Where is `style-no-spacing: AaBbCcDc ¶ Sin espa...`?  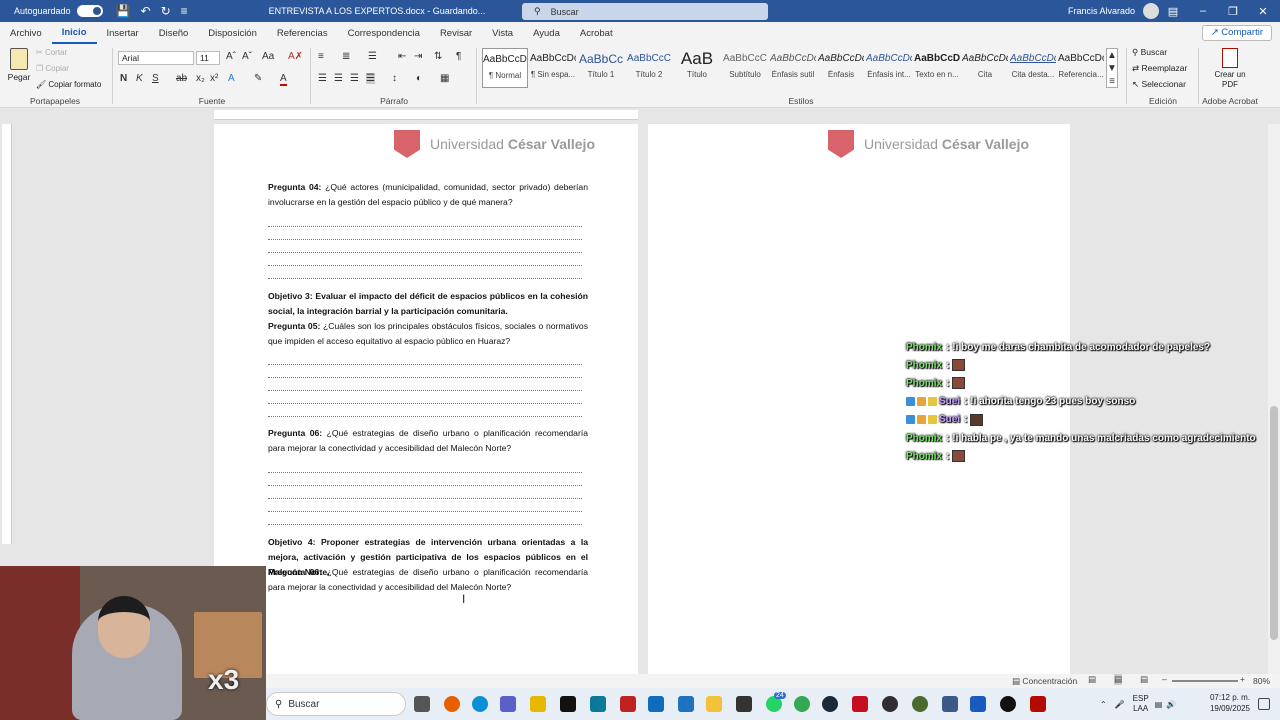
style-no-spacing: AaBbCcDc ¶ Sin espa... is located at coordinates (553, 68).